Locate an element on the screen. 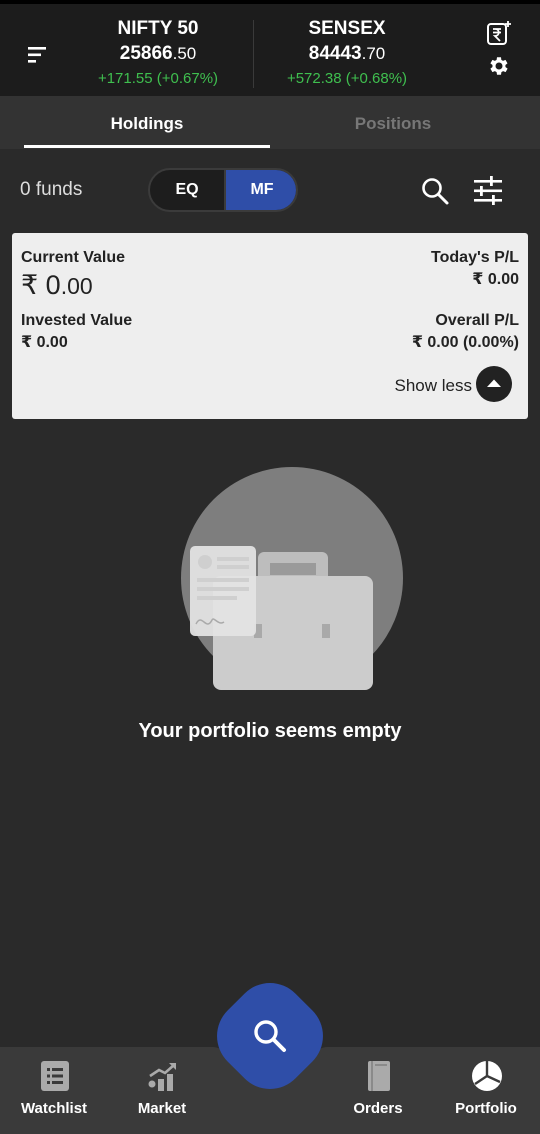 The width and height of the screenshot is (540, 1134). empty-portfolio-briefcase-icon is located at coordinates (281, 618).